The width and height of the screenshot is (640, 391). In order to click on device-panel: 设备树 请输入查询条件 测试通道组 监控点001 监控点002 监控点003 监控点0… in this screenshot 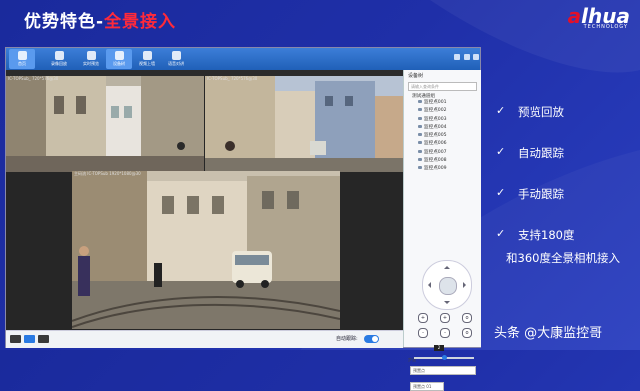, I will do `click(442, 230)`.